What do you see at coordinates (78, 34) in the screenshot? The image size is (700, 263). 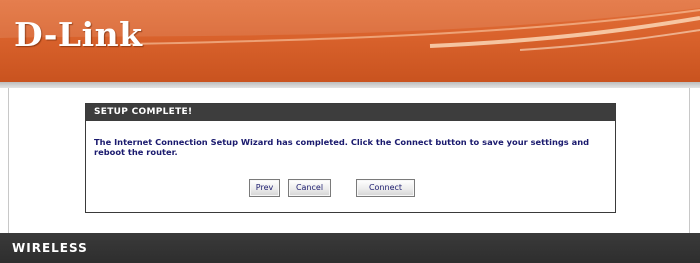 I see `dlink-logo: D-Link` at bounding box center [78, 34].